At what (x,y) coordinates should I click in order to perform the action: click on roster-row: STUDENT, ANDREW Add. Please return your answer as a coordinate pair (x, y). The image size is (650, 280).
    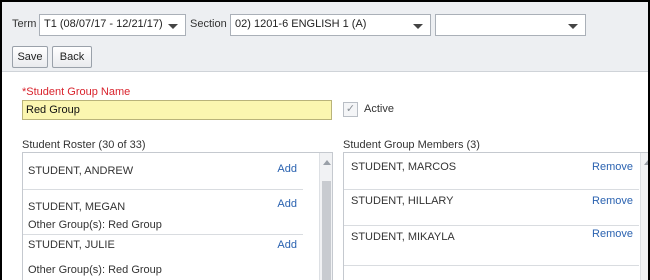
    Looking at the image, I should click on (163, 171).